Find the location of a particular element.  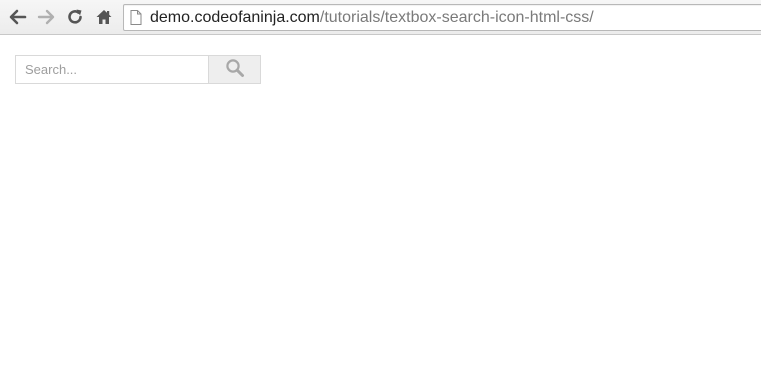

search-input is located at coordinates (112, 69).